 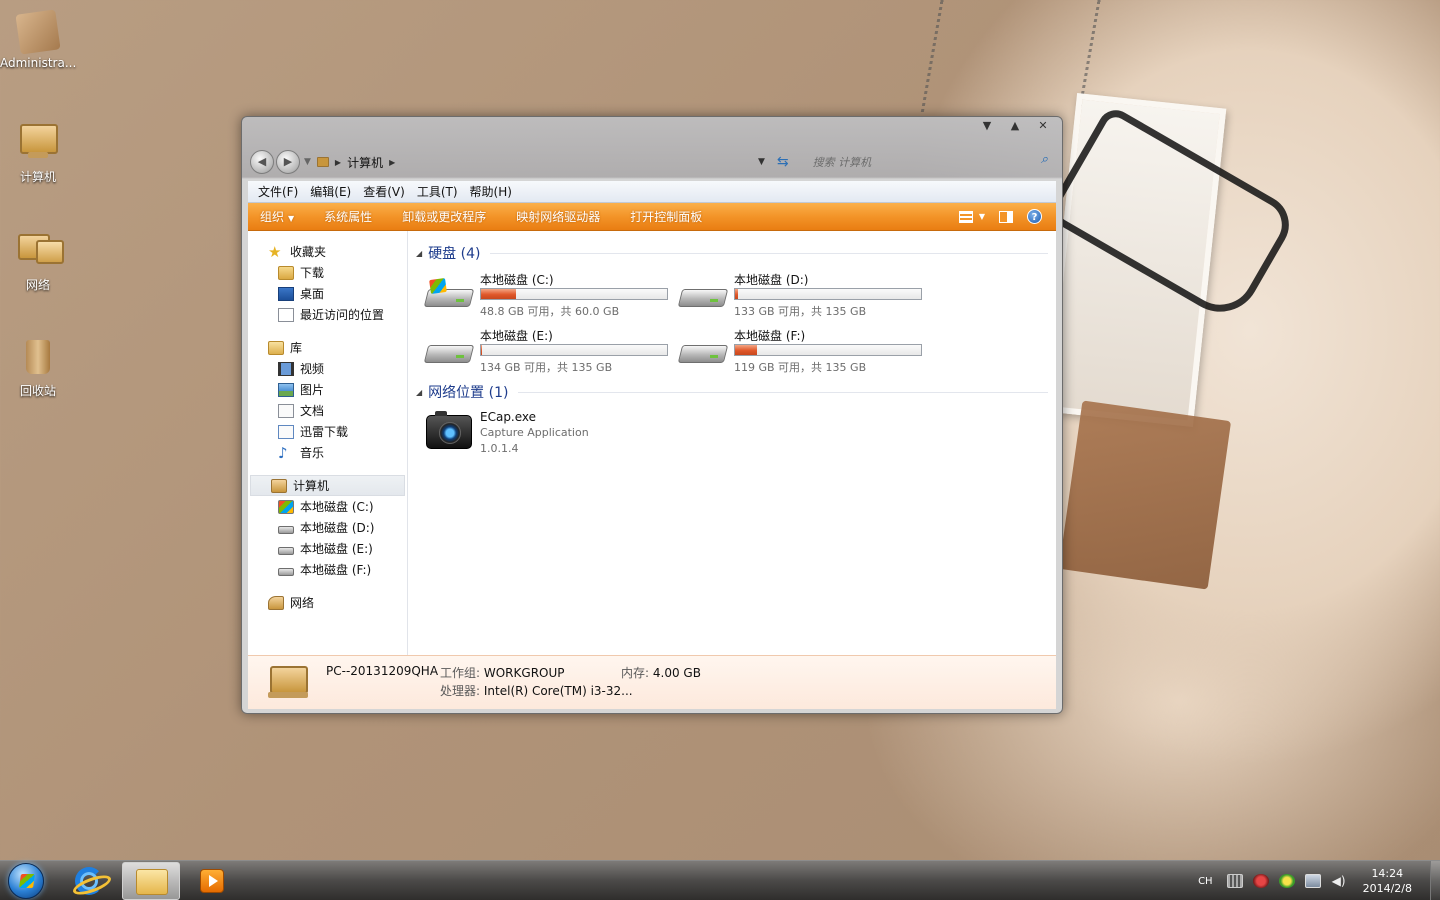 I want to click on show-desktop-button, so click(x=1435, y=880).